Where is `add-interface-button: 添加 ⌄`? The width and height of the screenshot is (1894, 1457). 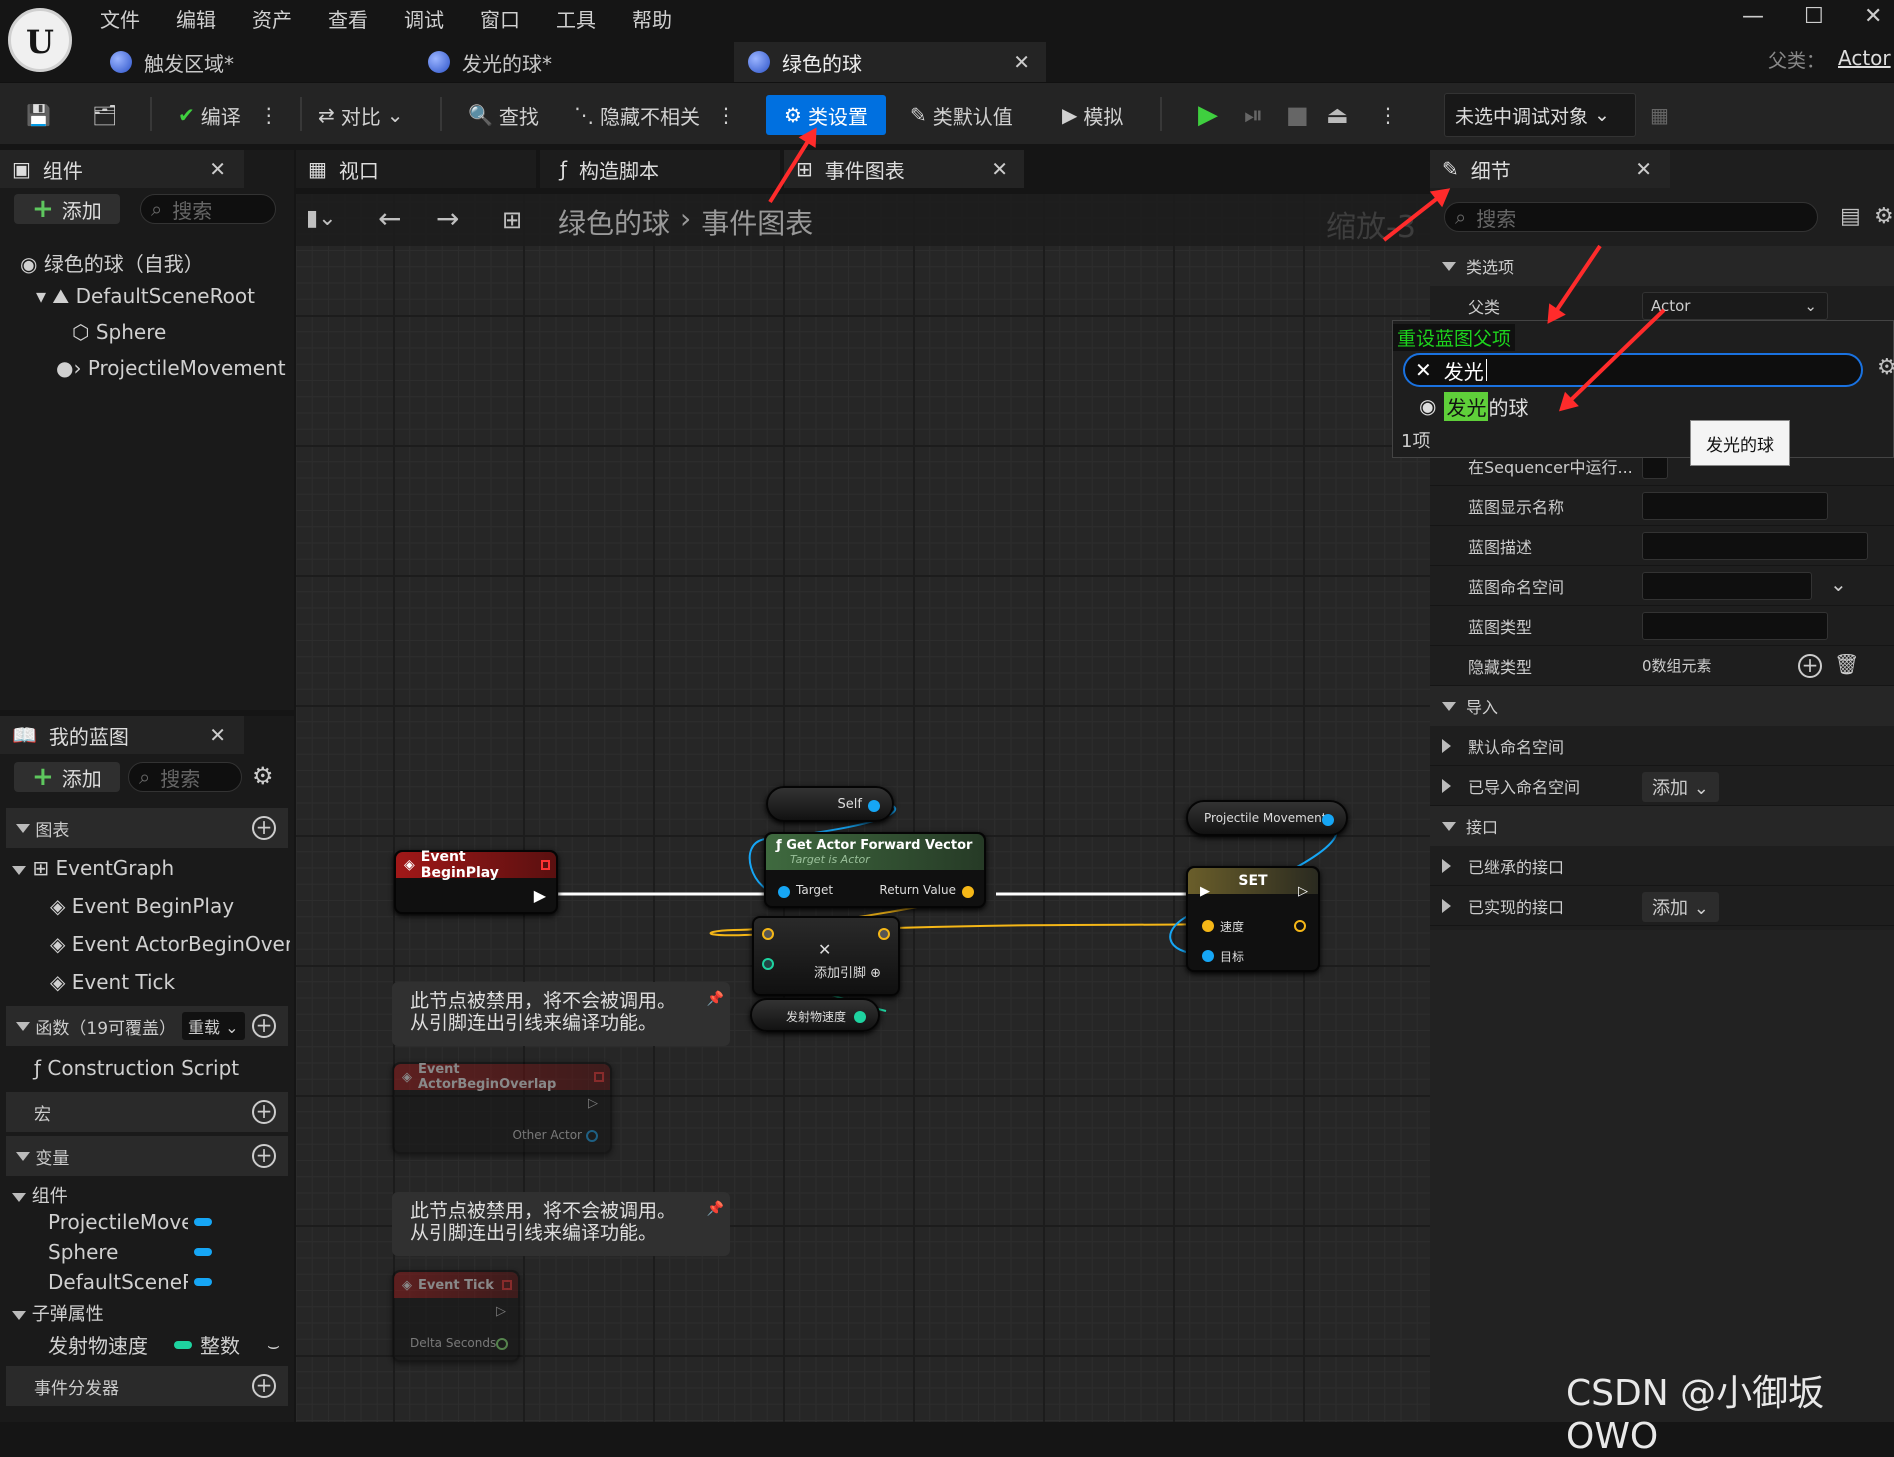
add-interface-button: 添加 ⌄ is located at coordinates (1680, 907).